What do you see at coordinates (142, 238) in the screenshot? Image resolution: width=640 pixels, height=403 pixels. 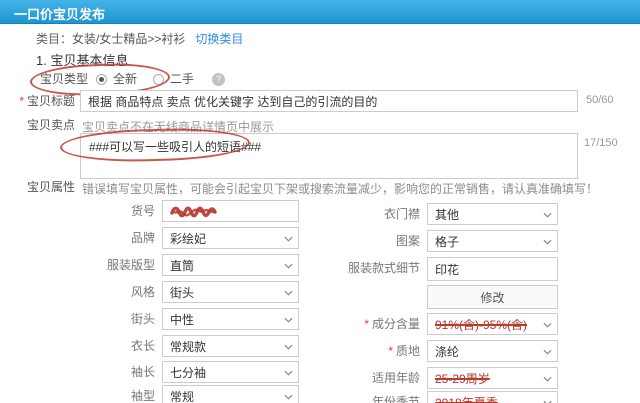 I see `field-label-brand: 品牌` at bounding box center [142, 238].